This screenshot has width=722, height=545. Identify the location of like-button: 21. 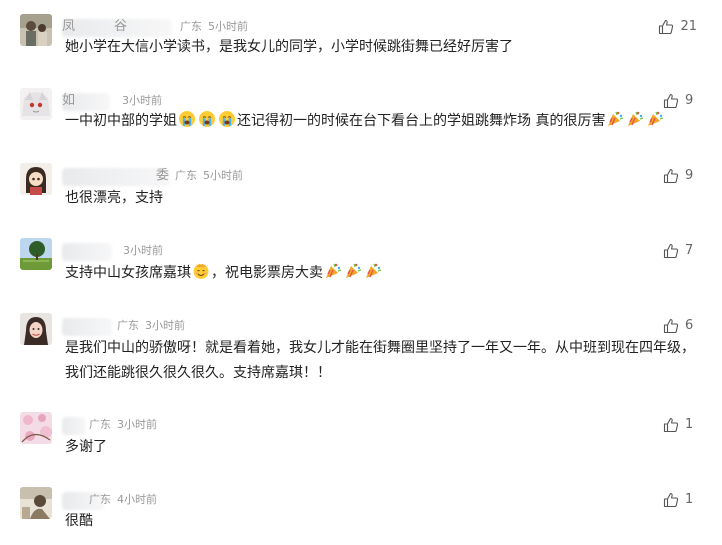
(677, 27).